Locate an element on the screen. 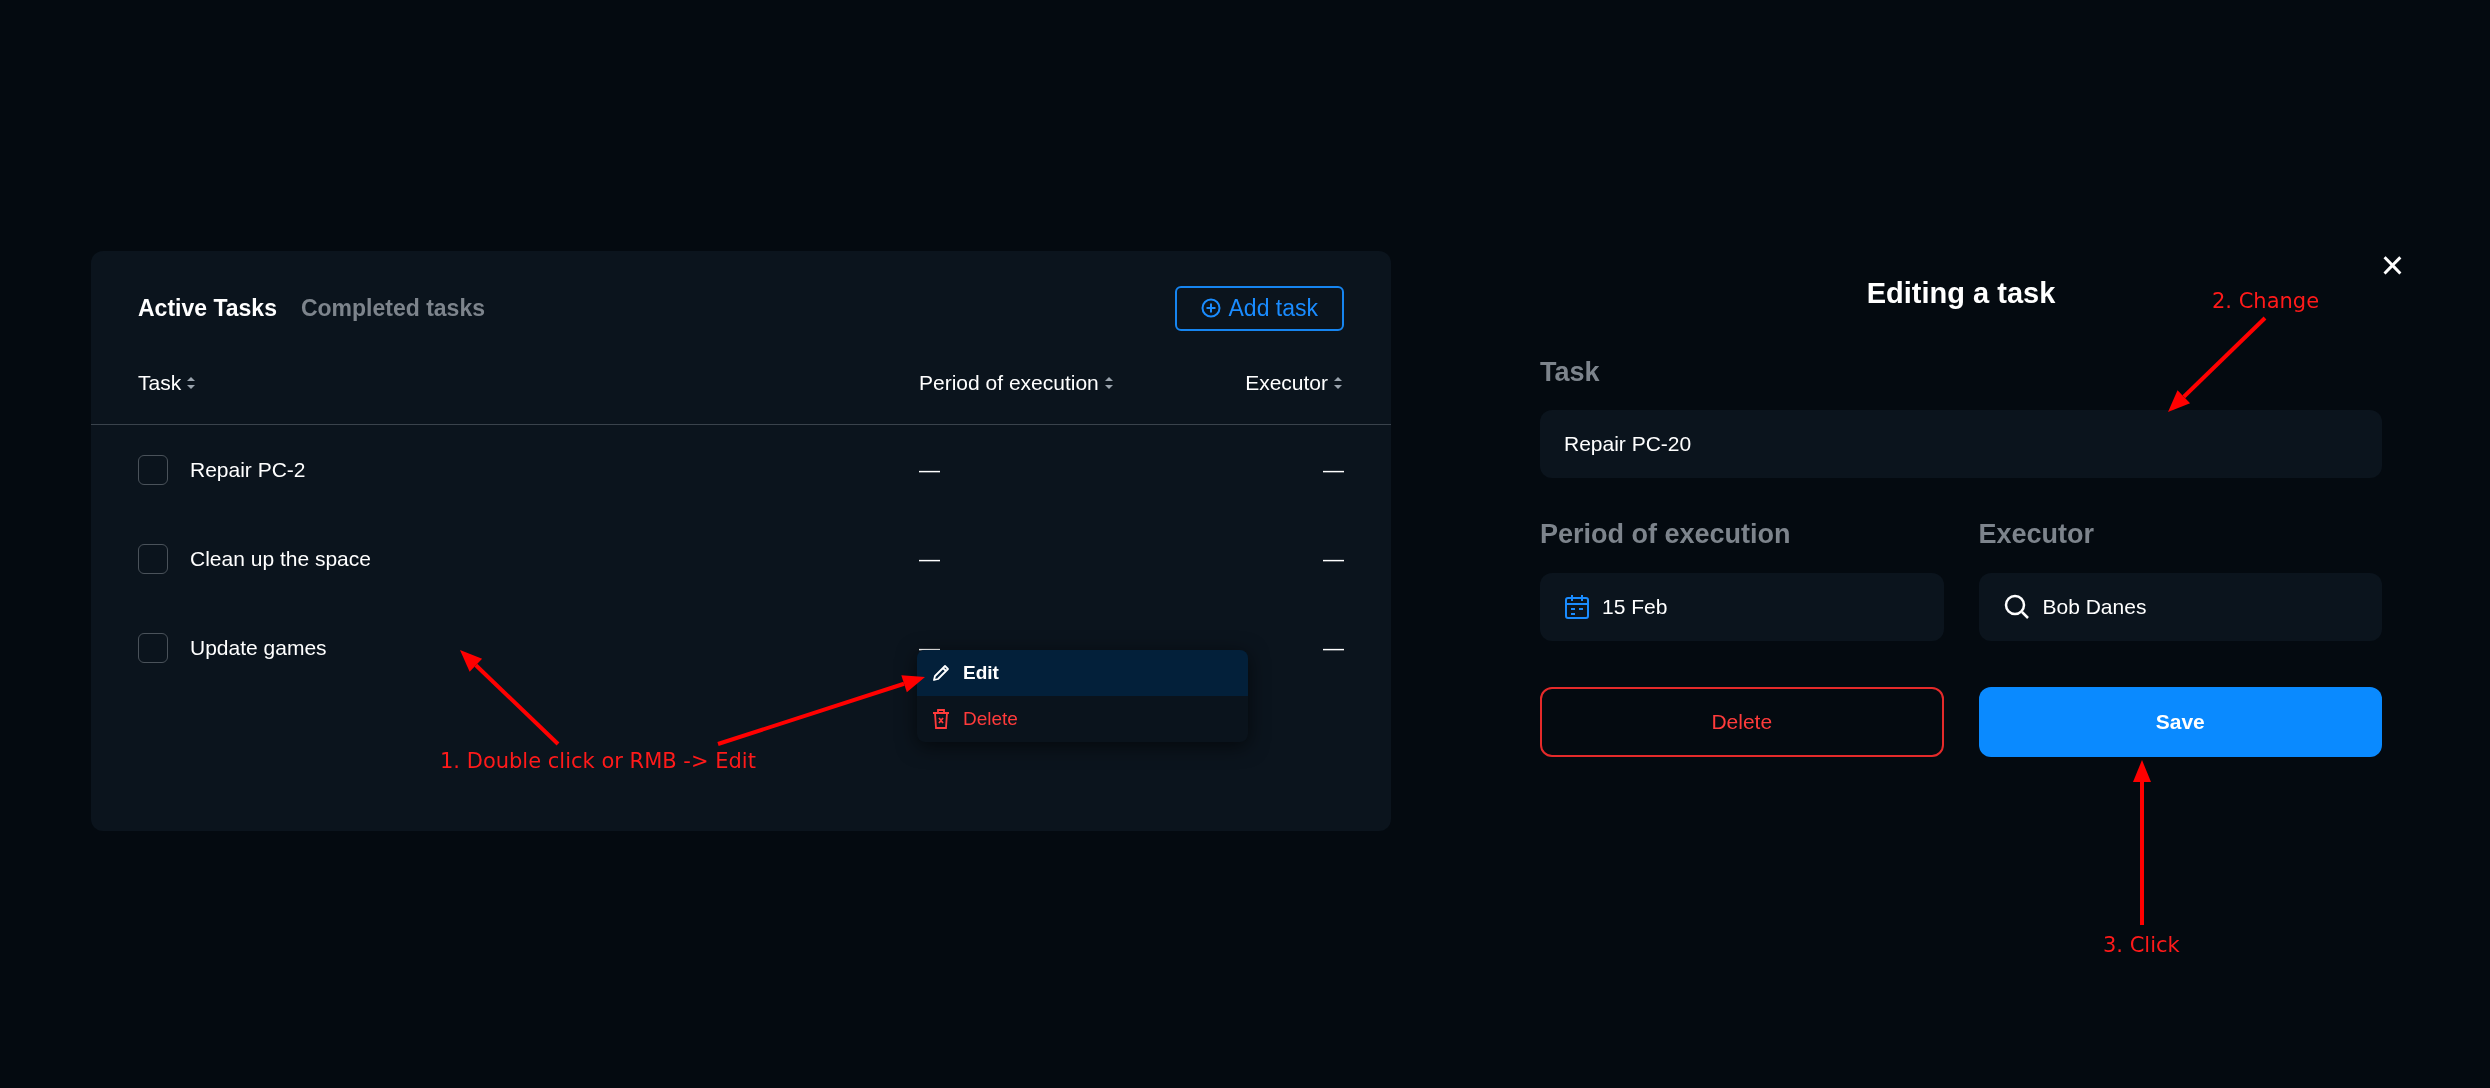  plus-circle-icon is located at coordinates (1210, 308).